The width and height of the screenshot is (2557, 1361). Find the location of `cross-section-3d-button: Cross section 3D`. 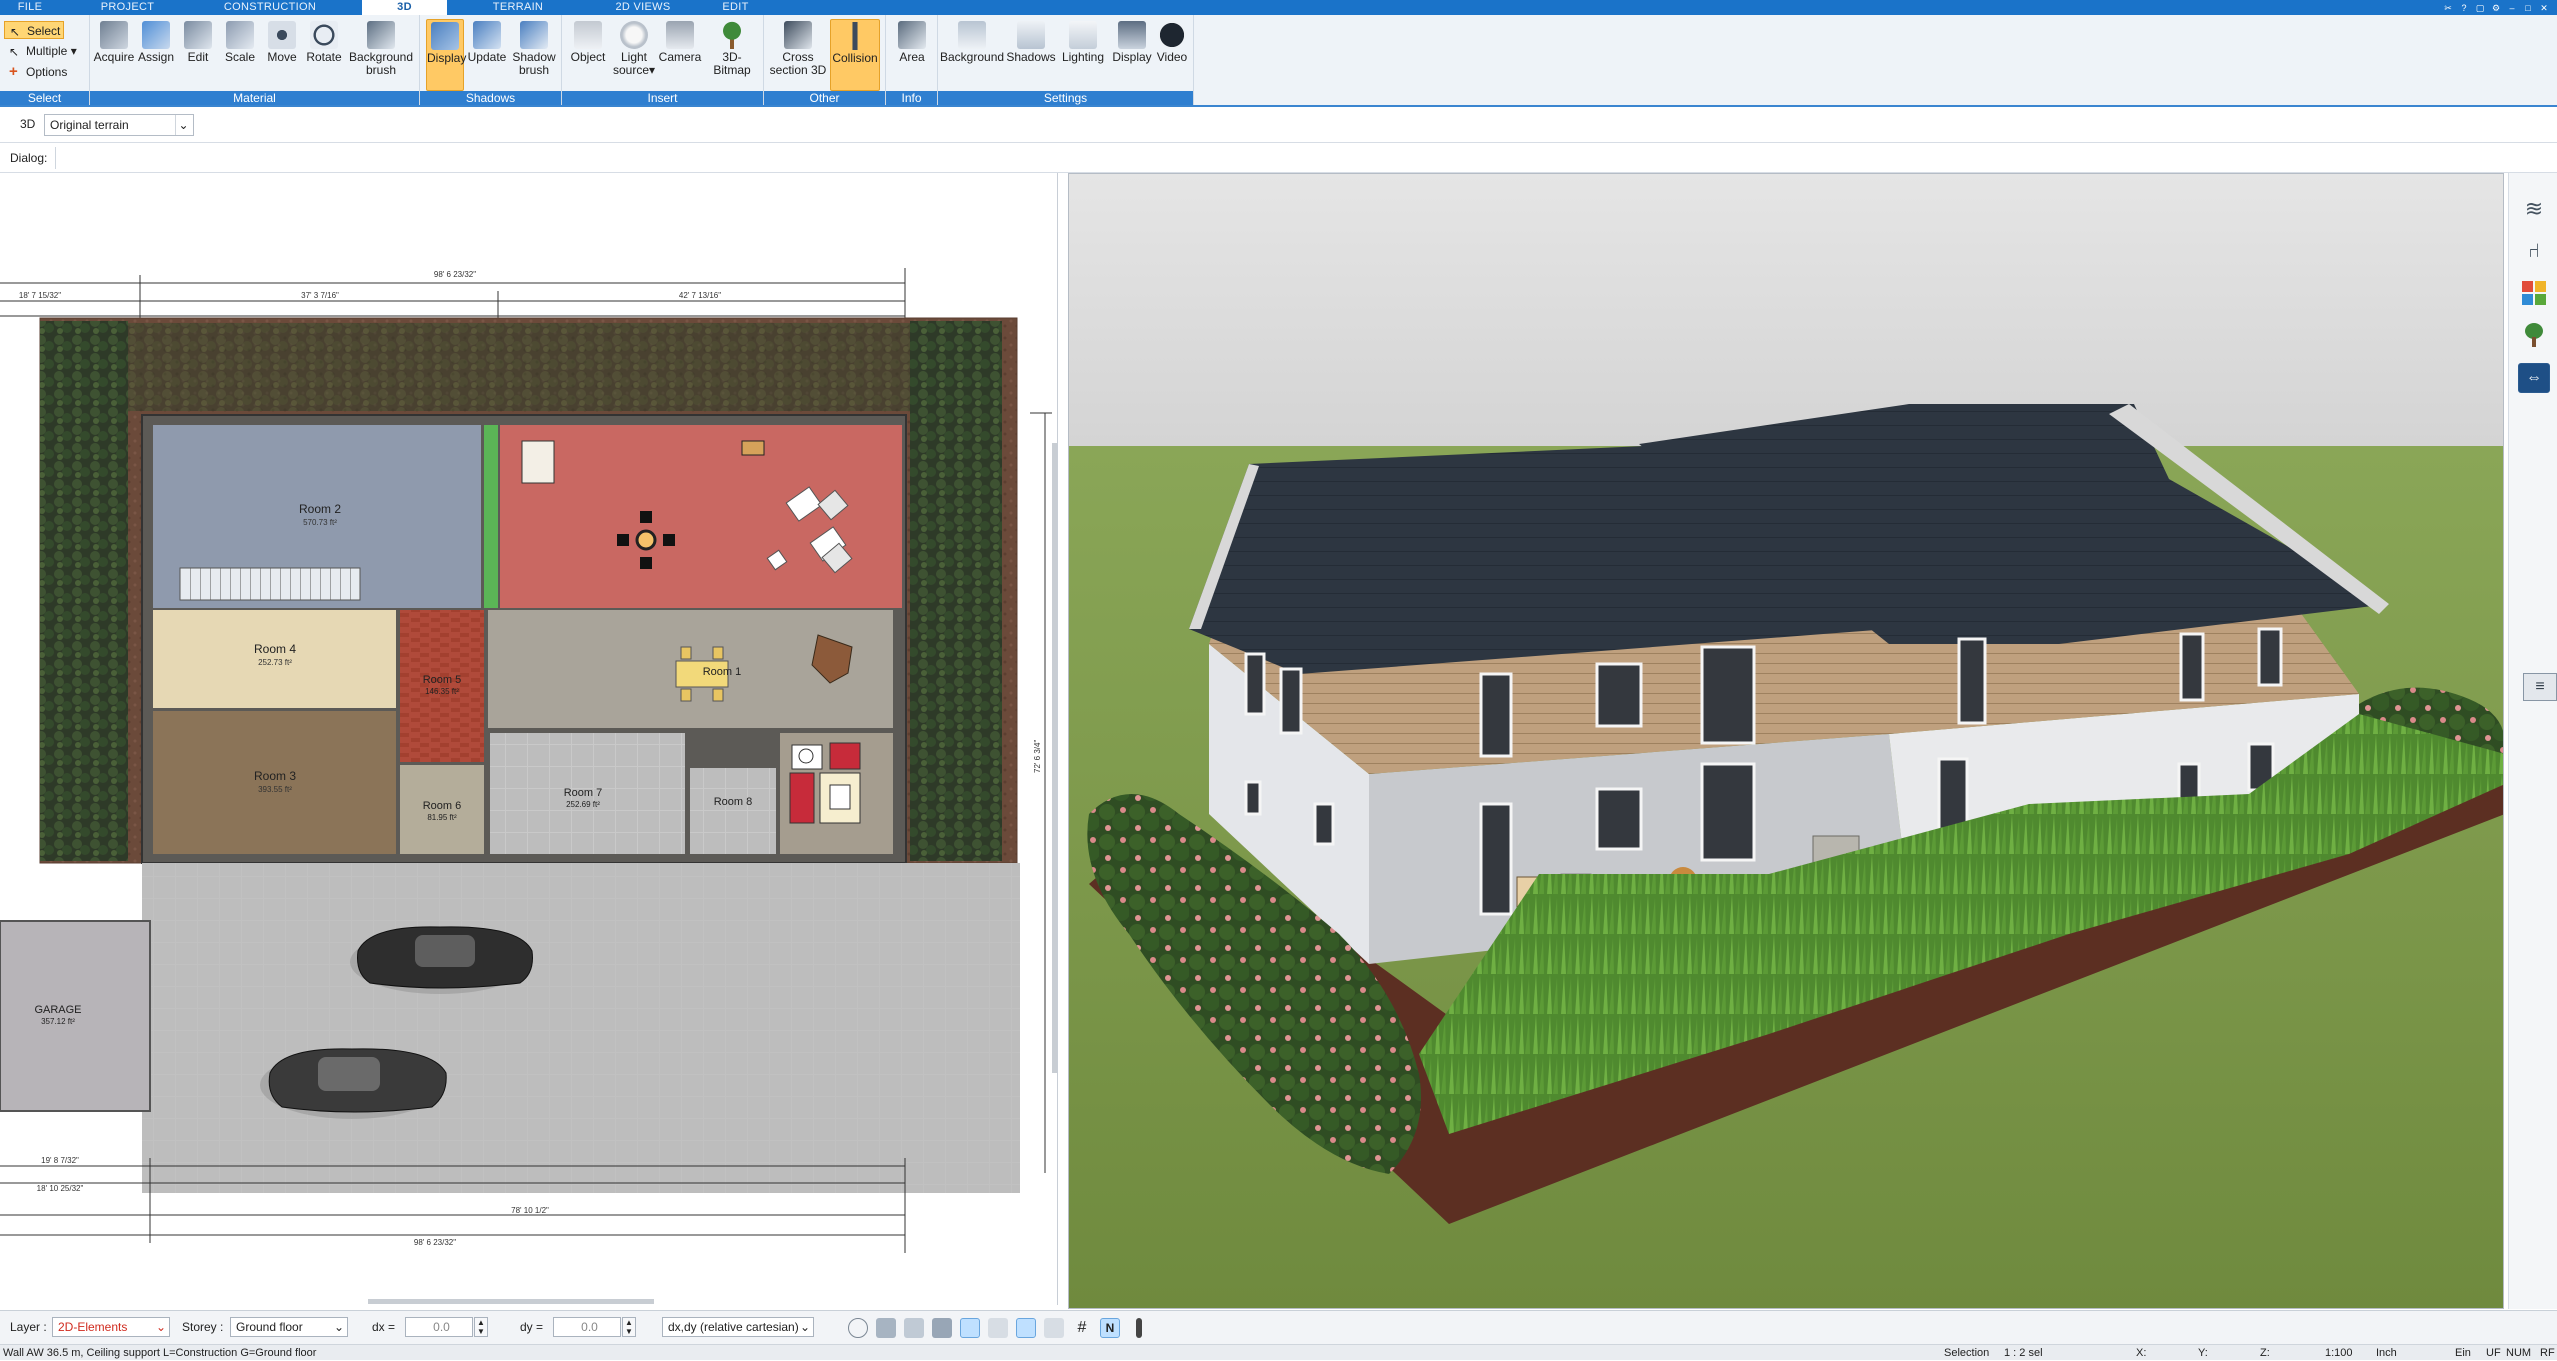

cross-section-3d-button: Cross section 3D is located at coordinates (798, 55).